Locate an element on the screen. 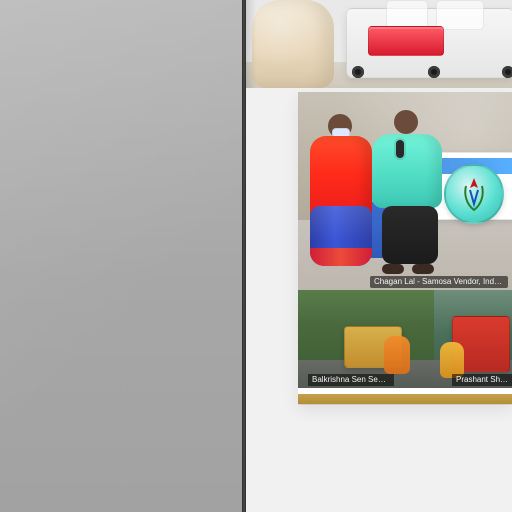  main-photo-badge is located at coordinates (474, 194).